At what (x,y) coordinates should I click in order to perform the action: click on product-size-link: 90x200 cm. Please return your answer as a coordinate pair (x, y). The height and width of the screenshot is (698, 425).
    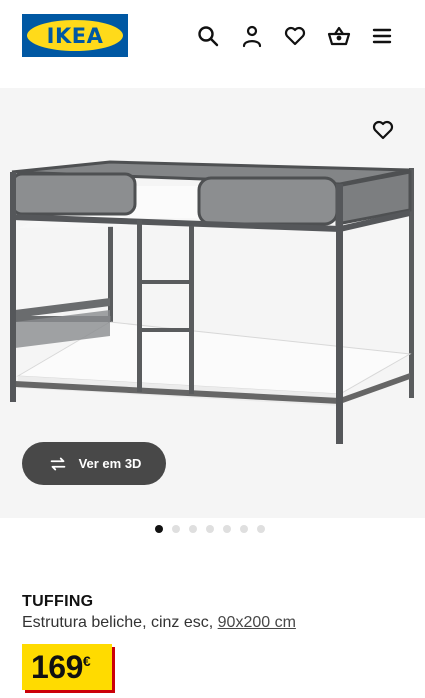
    Looking at the image, I should click on (257, 622).